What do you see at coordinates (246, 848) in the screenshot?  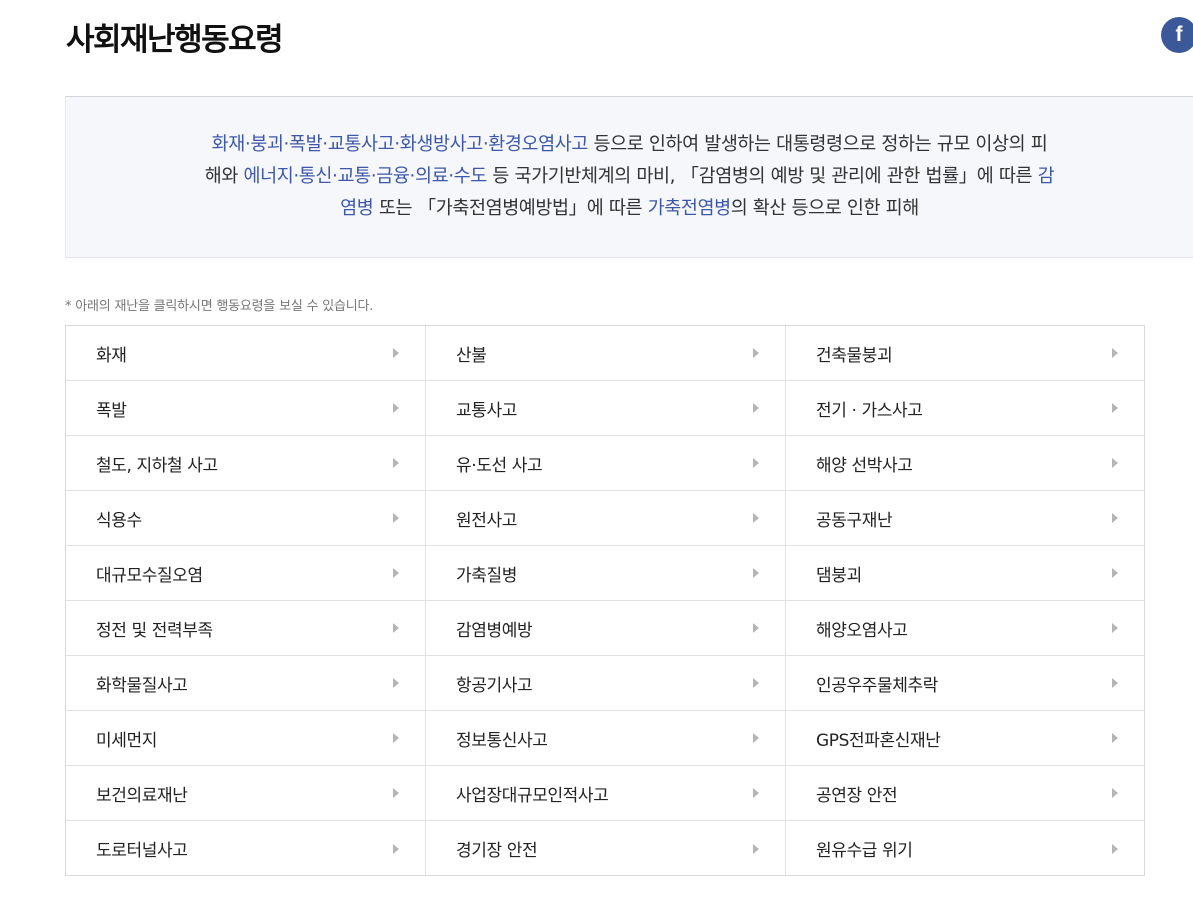 I see `disaster-item: 도로터널사고` at bounding box center [246, 848].